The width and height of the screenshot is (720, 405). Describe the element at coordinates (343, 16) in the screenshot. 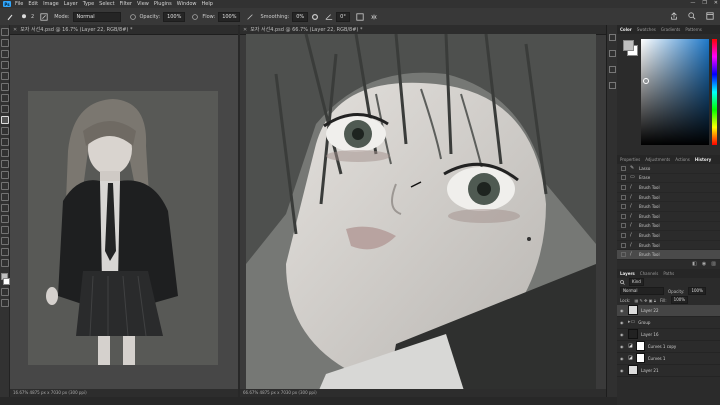

I see `angle-input: 0°` at that location.